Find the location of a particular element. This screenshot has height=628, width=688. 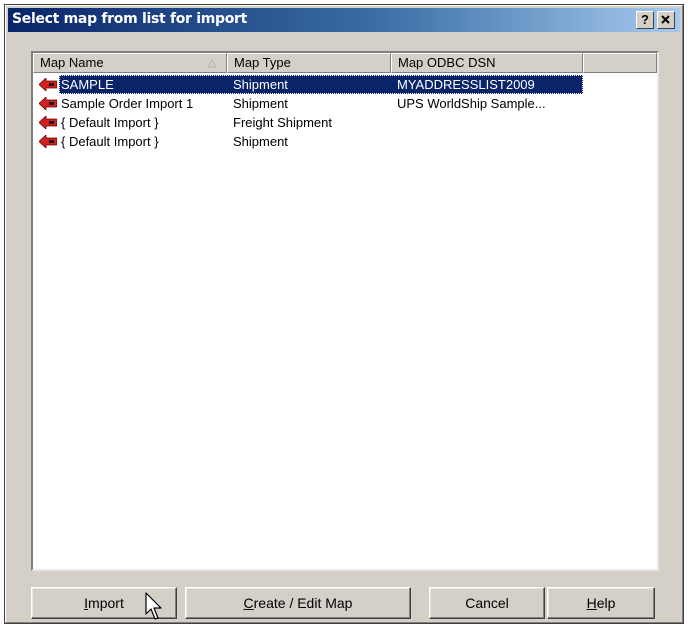

mouse-pointer-icon is located at coordinates (153, 606).